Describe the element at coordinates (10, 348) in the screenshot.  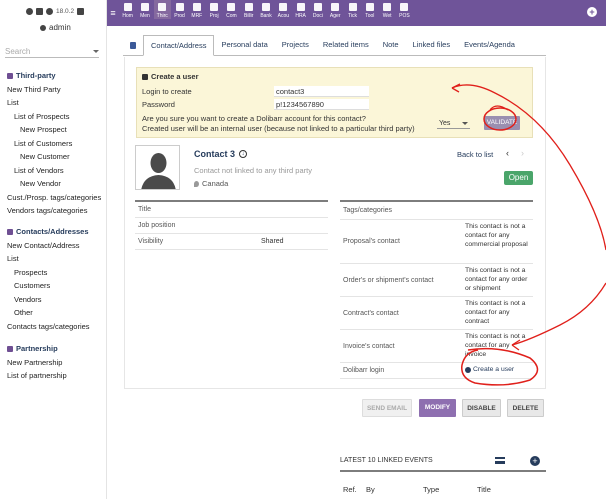
I see `handshake-icon` at that location.